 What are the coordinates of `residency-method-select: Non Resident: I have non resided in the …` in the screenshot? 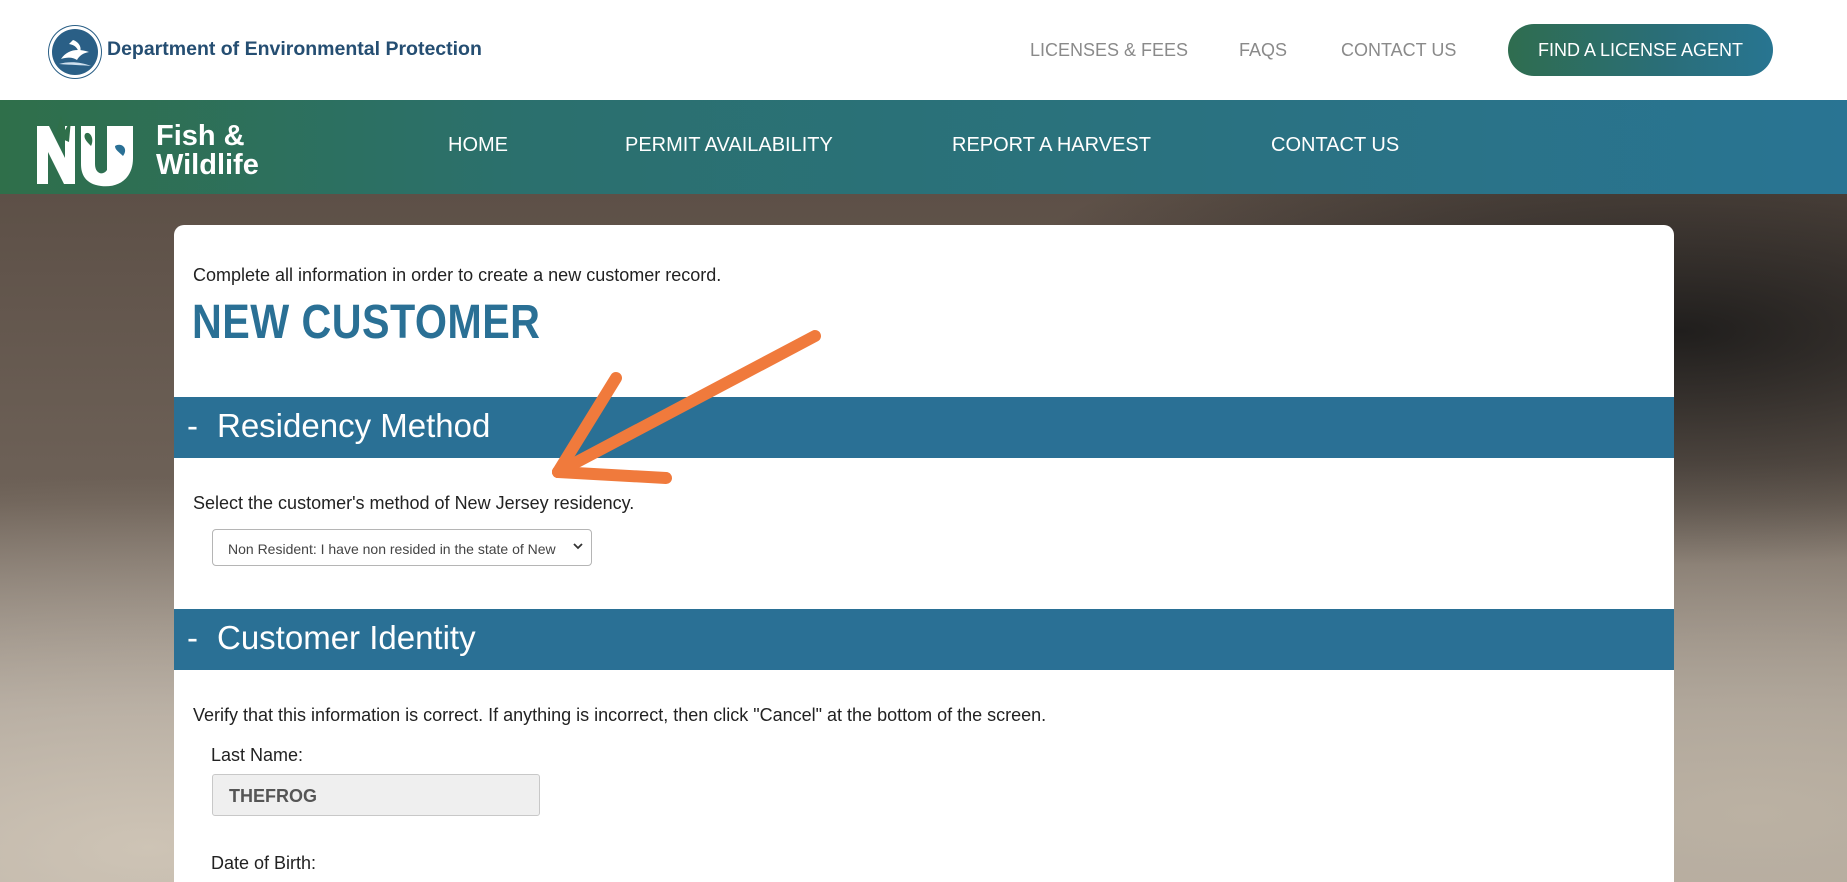 It's located at (402, 547).